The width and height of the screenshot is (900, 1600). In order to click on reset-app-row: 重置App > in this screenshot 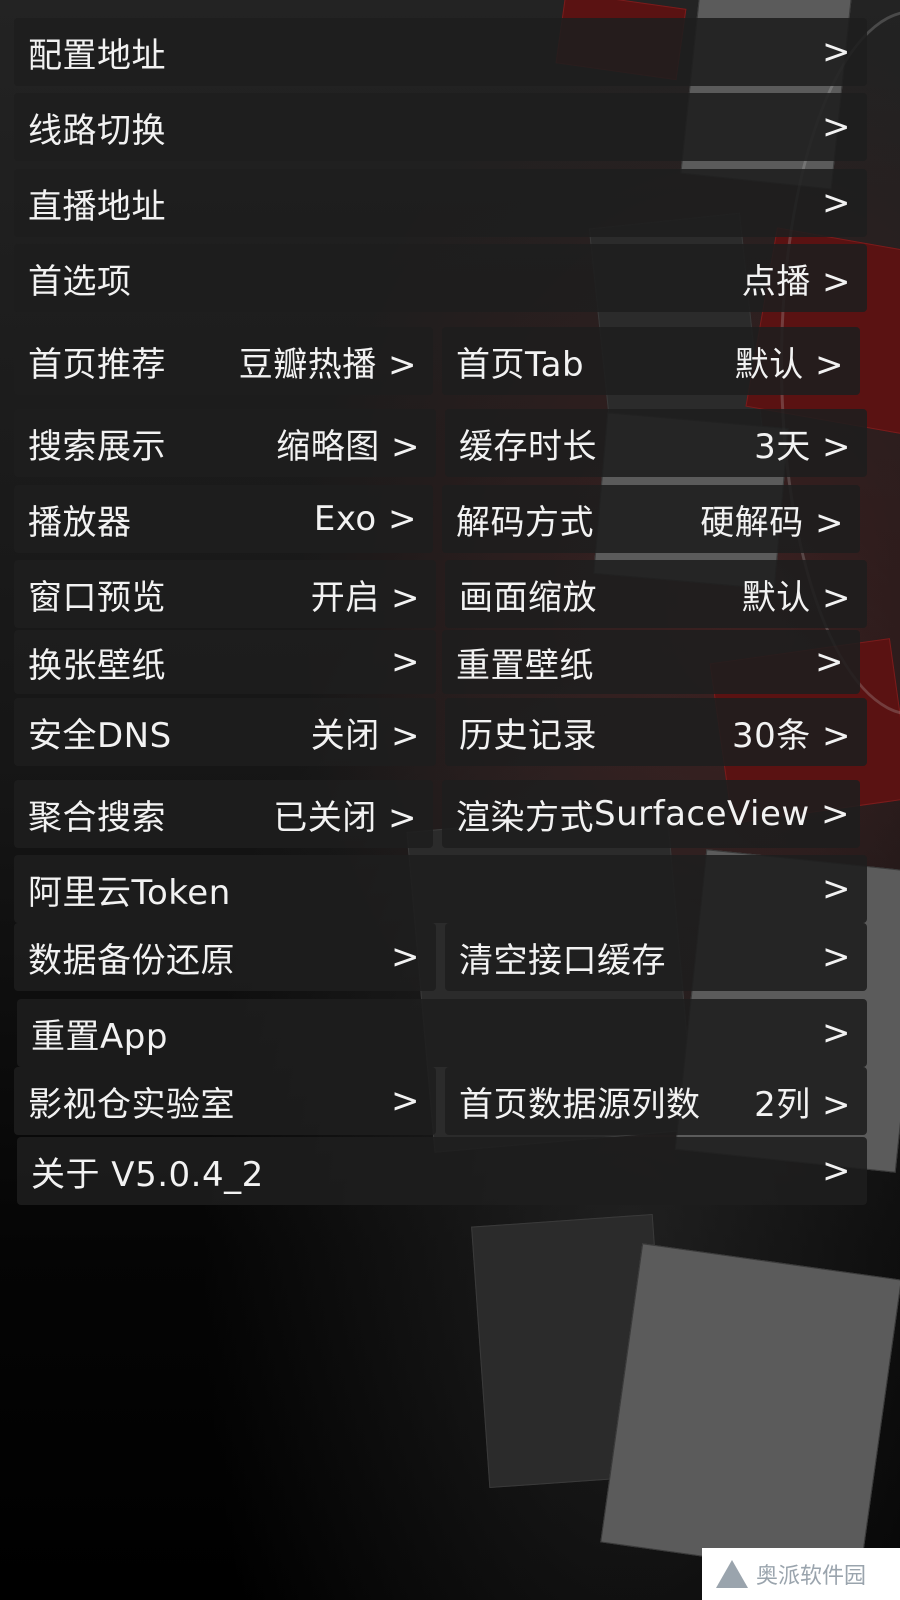, I will do `click(442, 1033)`.